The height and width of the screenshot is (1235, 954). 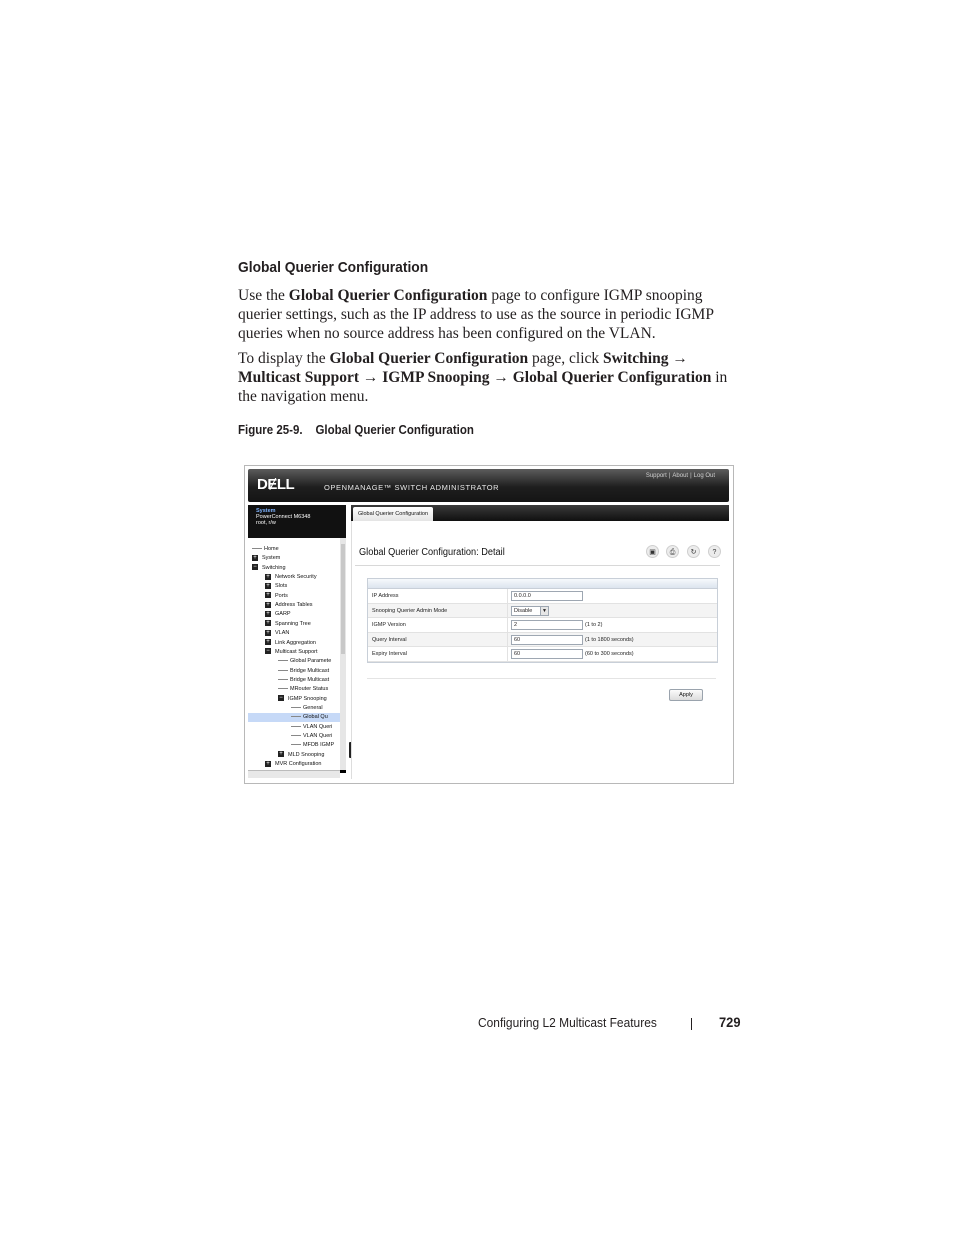 I want to click on nav-item: + GARP, so click(x=278, y=614).